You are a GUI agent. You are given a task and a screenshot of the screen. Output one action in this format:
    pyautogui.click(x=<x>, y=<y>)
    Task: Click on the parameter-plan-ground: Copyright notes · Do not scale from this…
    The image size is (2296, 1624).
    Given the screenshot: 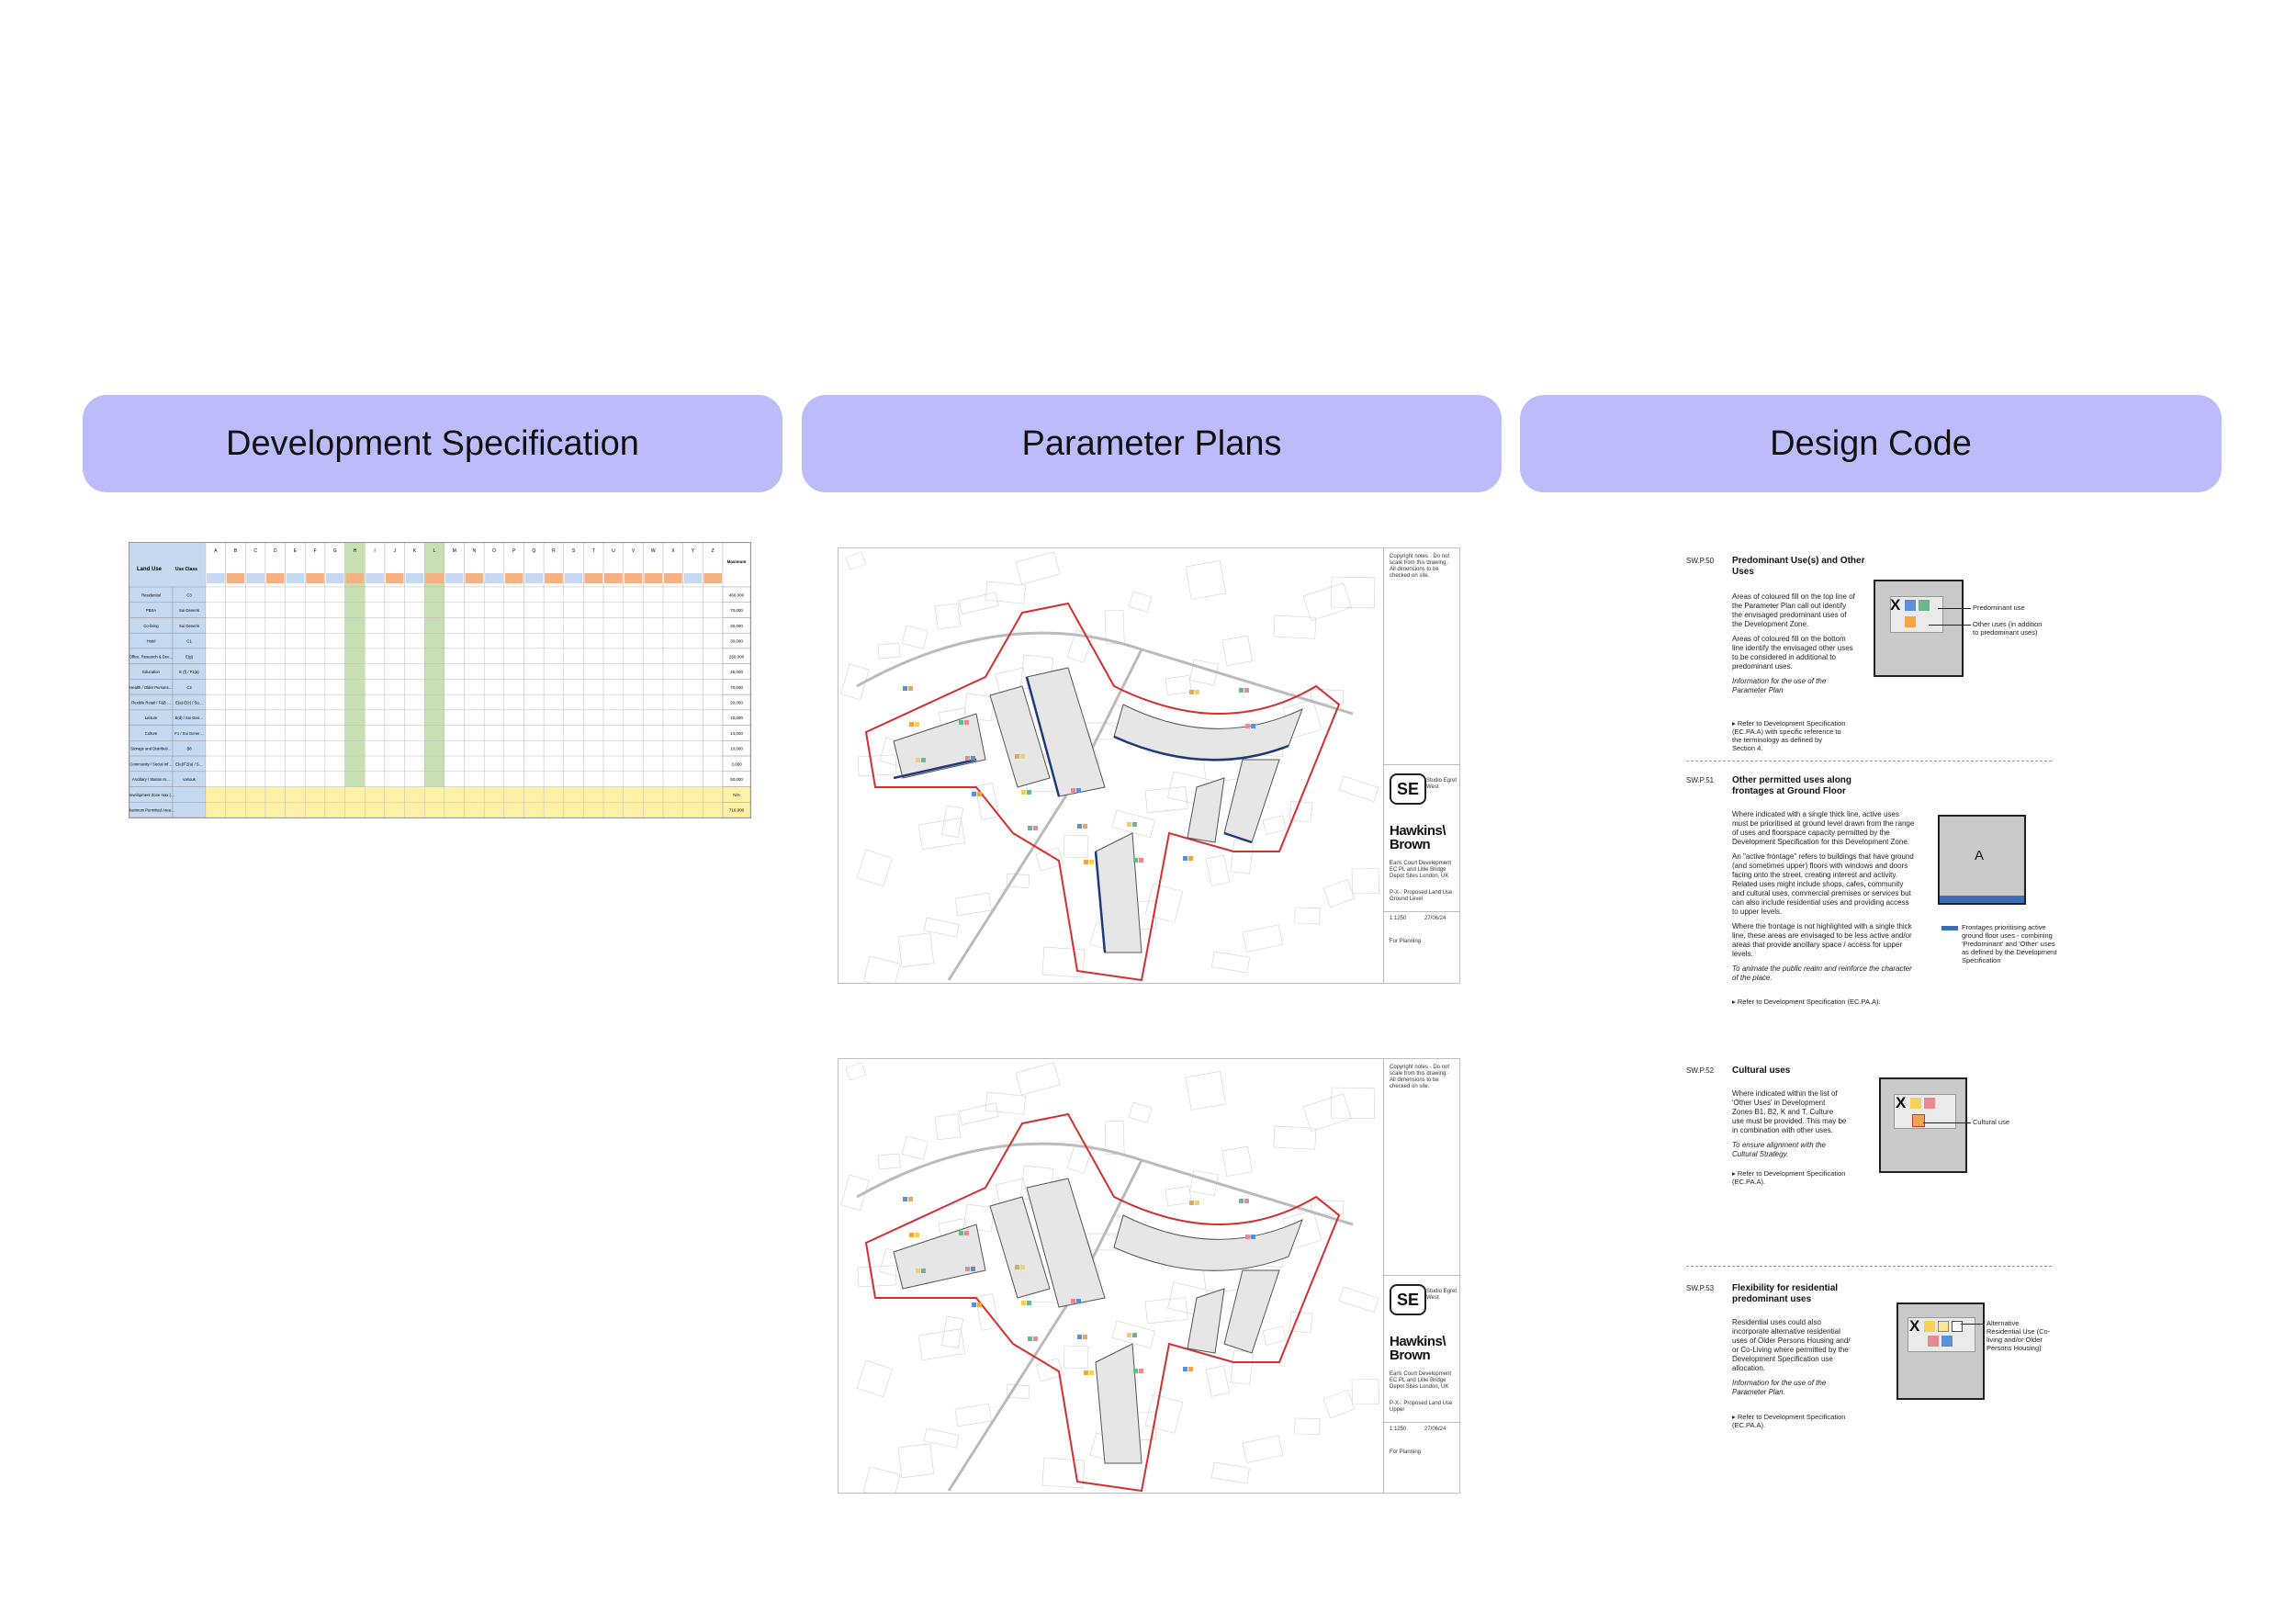 What is the action you would take?
    pyautogui.click(x=1149, y=765)
    